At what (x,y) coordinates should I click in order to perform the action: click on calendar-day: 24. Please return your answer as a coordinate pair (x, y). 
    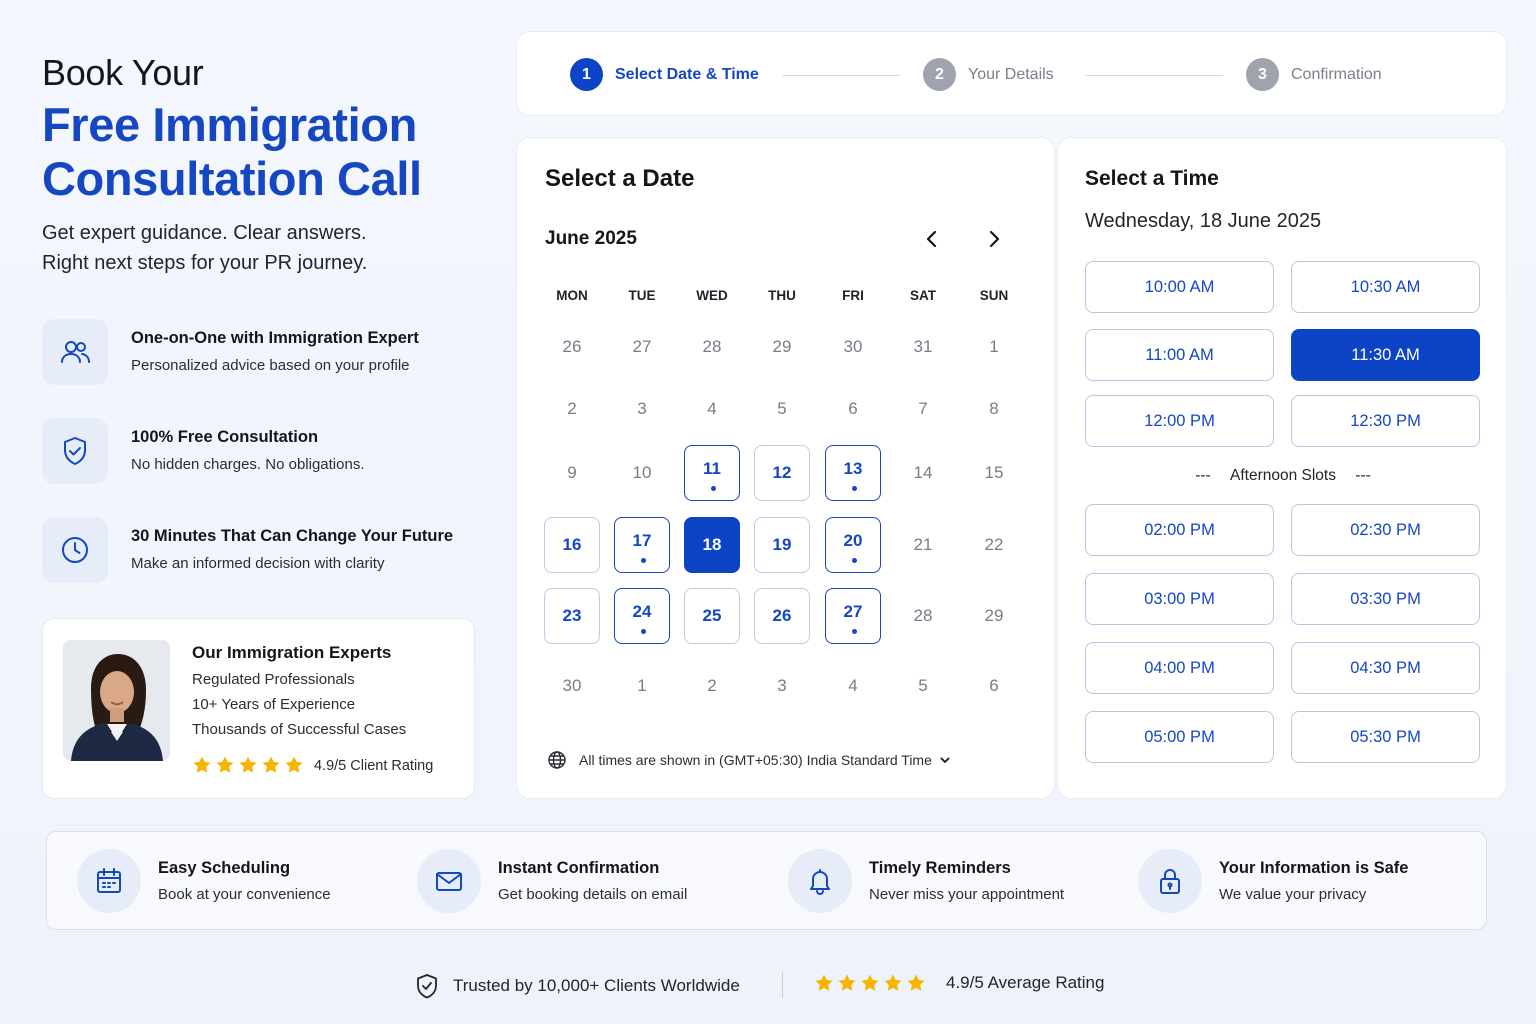
    Looking at the image, I should click on (642, 616).